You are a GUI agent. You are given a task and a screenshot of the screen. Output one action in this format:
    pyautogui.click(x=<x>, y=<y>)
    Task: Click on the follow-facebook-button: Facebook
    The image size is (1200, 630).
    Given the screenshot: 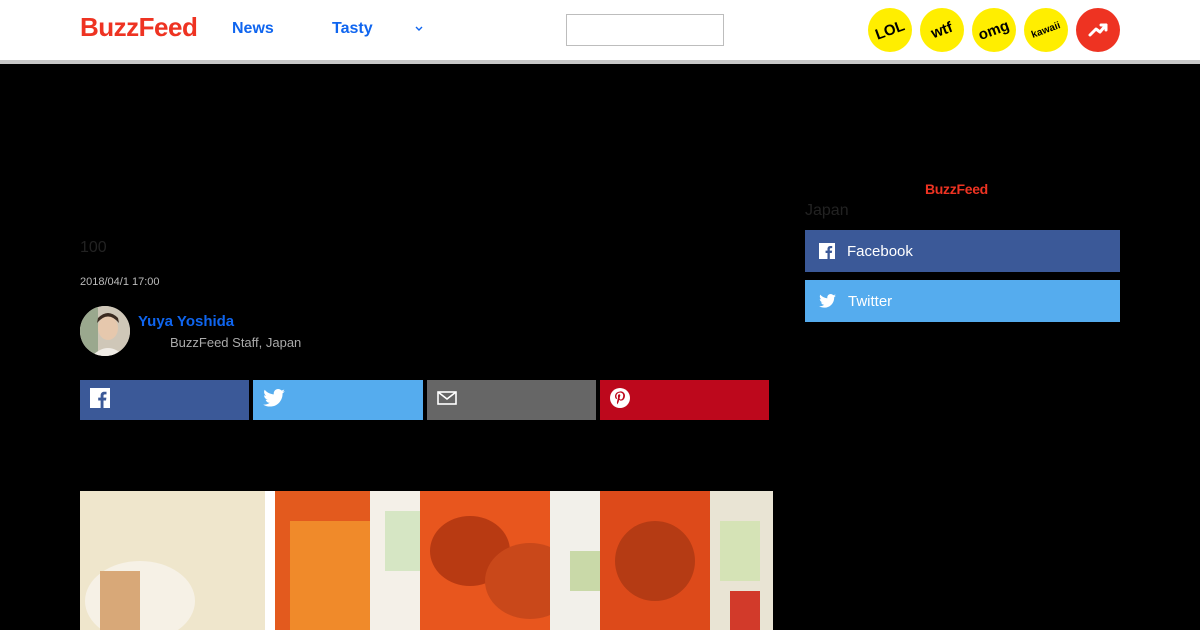 What is the action you would take?
    pyautogui.click(x=962, y=251)
    